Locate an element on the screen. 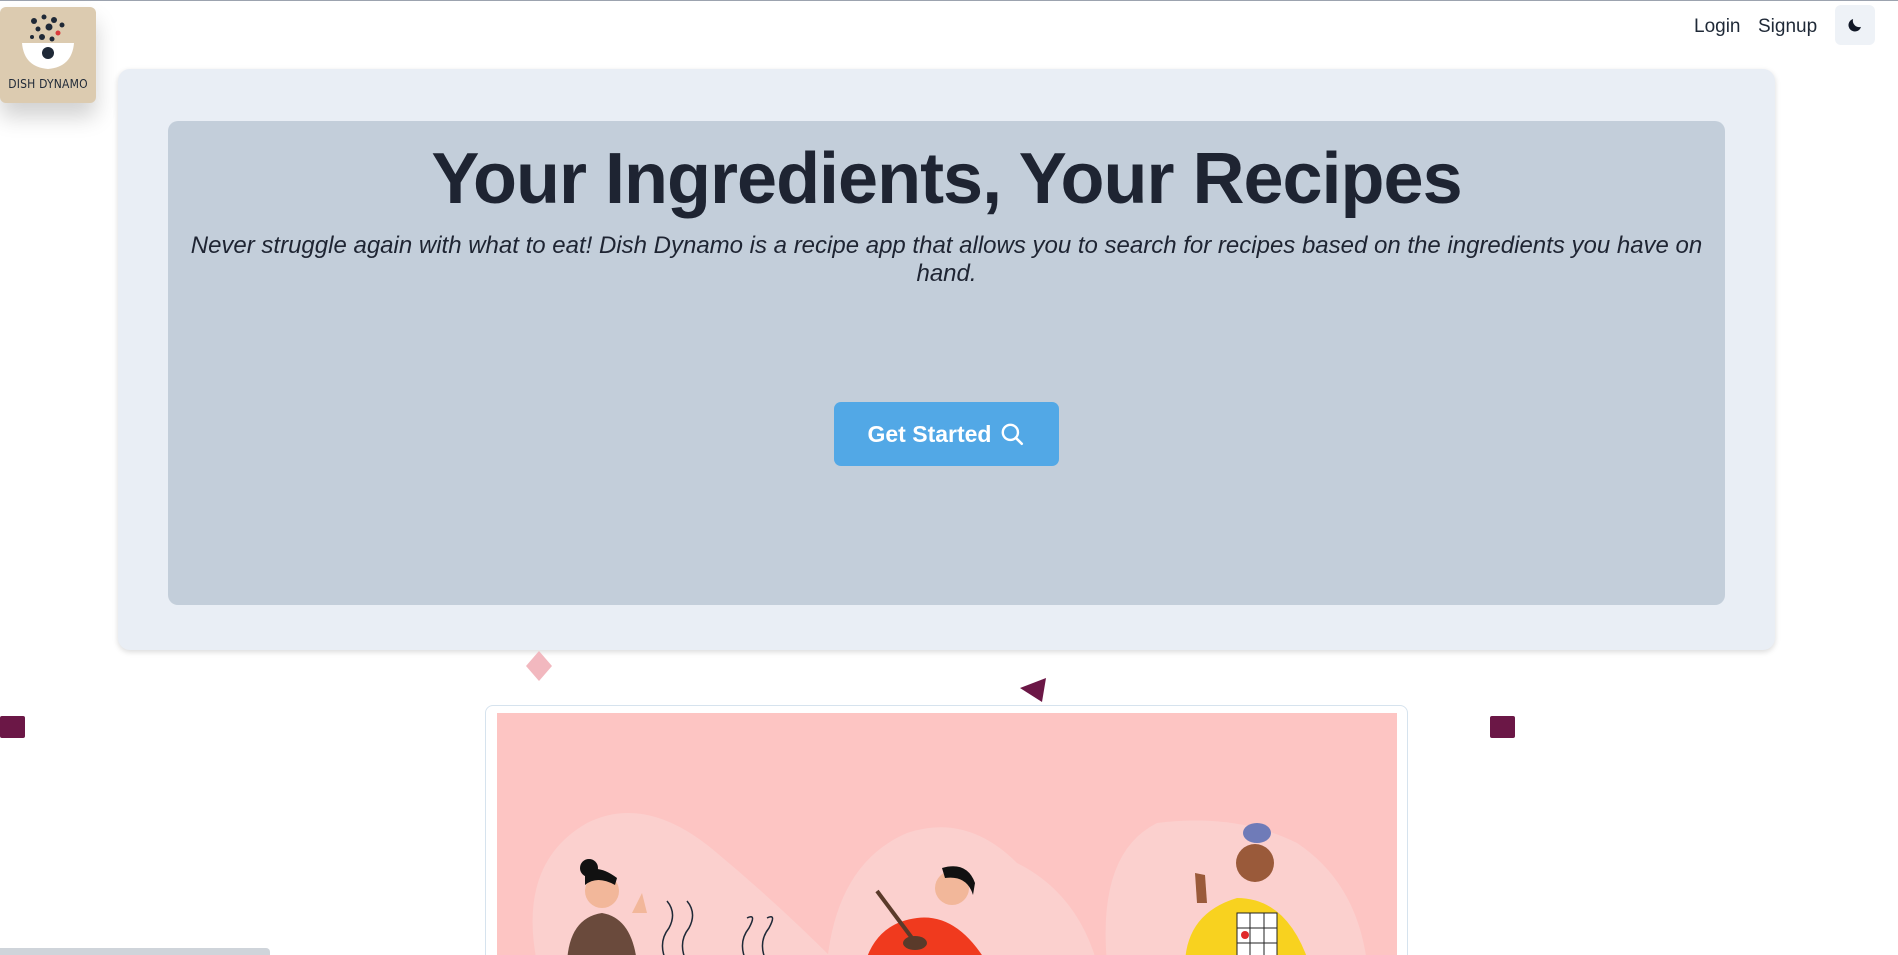 This screenshot has height=955, width=1898. logo: DISH DYNAMO is located at coordinates (48, 55).